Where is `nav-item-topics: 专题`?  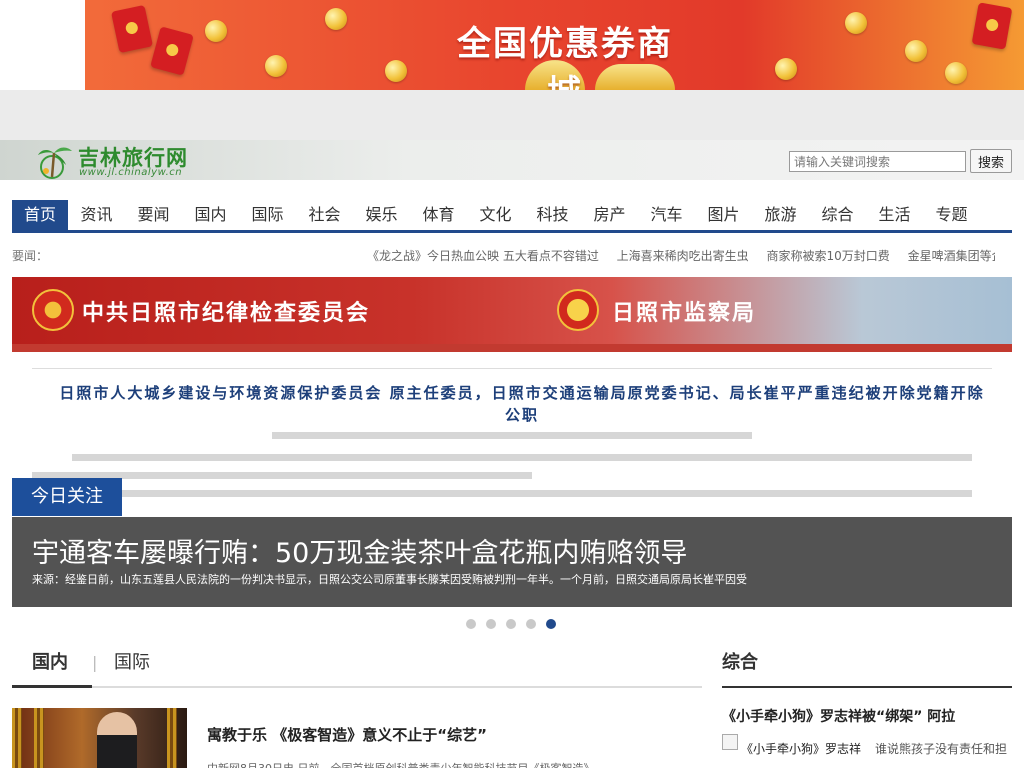
nav-item-topics: 专题 is located at coordinates (951, 215).